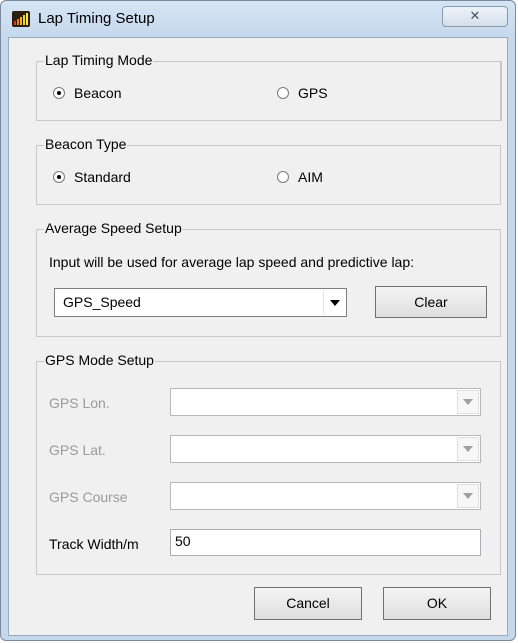 The width and height of the screenshot is (518, 643). Describe the element at coordinates (283, 93) in the screenshot. I see `radio-gps-indicator` at that location.